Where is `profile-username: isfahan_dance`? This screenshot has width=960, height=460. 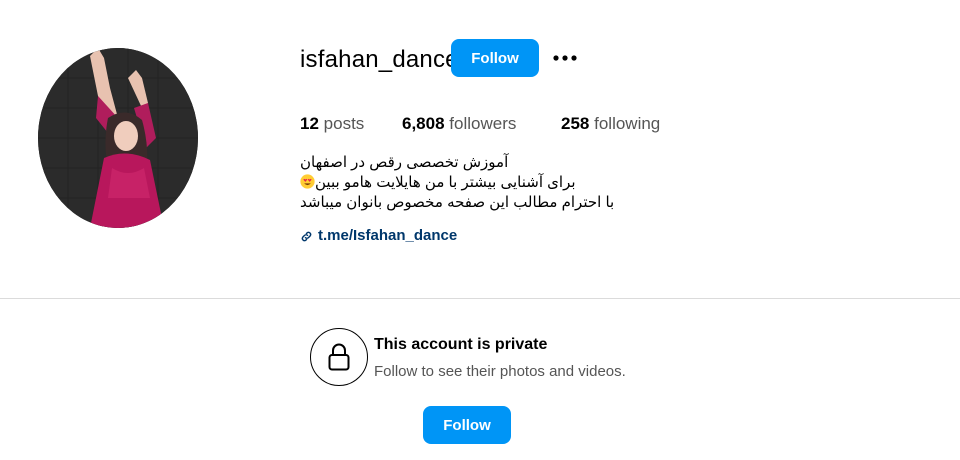
profile-username: isfahan_dance is located at coordinates (379, 59).